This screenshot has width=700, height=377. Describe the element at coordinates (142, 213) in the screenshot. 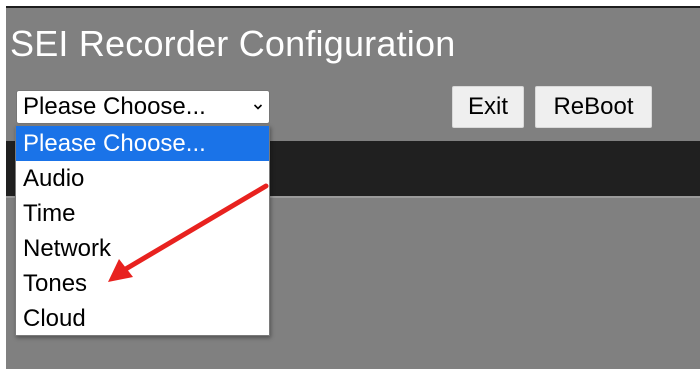

I see `option-time: Time` at that location.